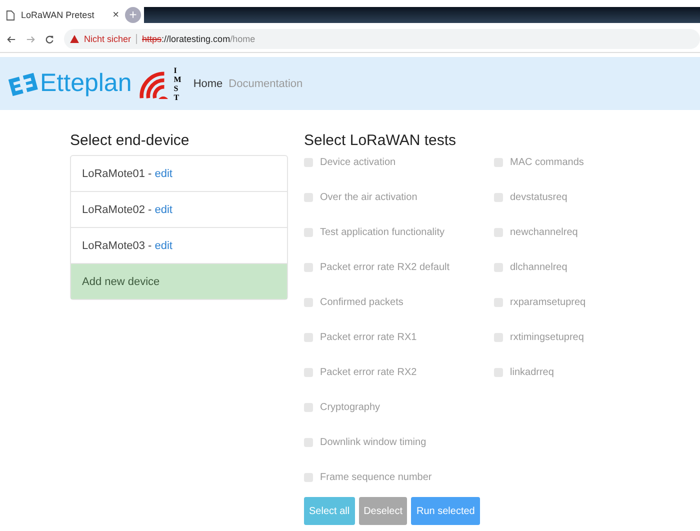 Image resolution: width=700 pixels, height=531 pixels. I want to click on address-bar: Nicht sicher https://loratesting.com/home, so click(382, 39).